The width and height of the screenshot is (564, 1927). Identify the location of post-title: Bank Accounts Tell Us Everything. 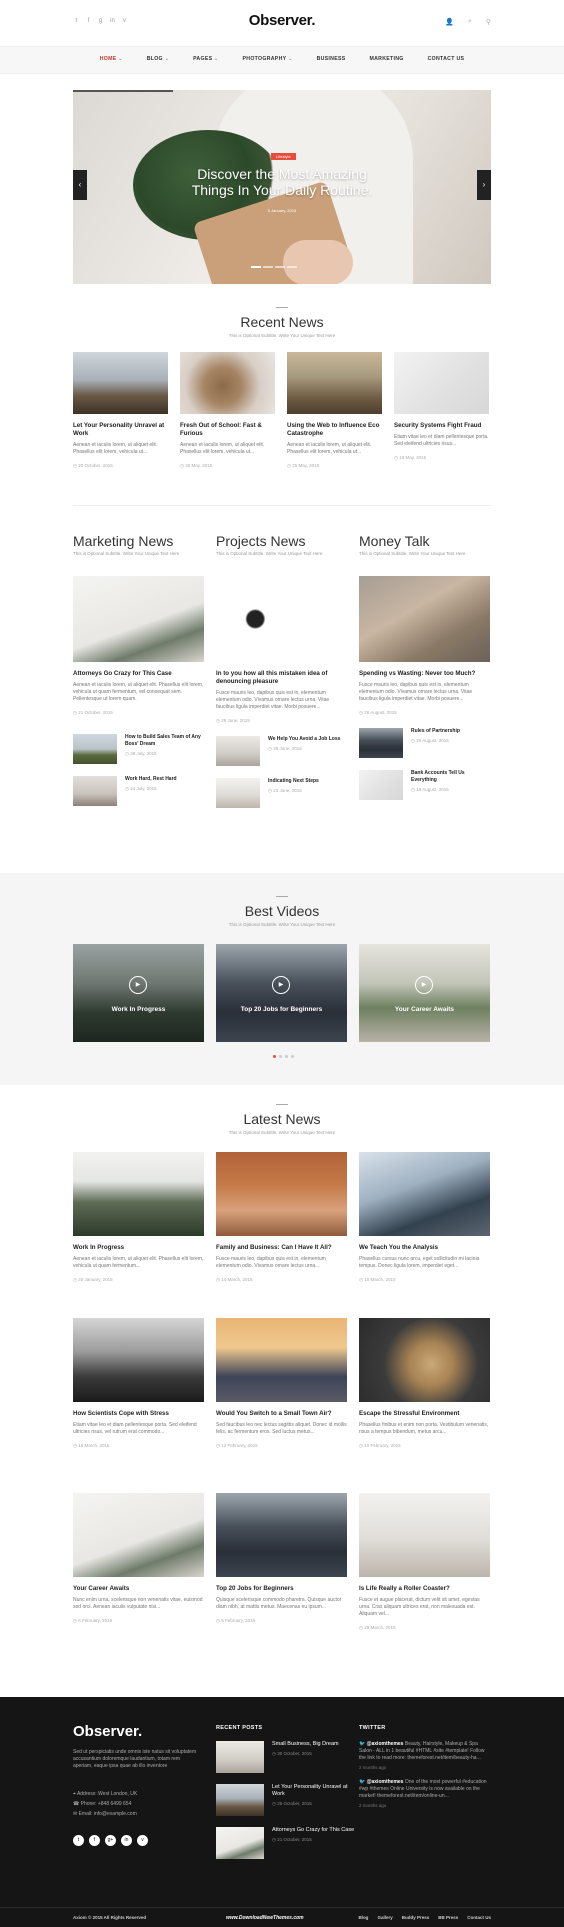
(450, 777).